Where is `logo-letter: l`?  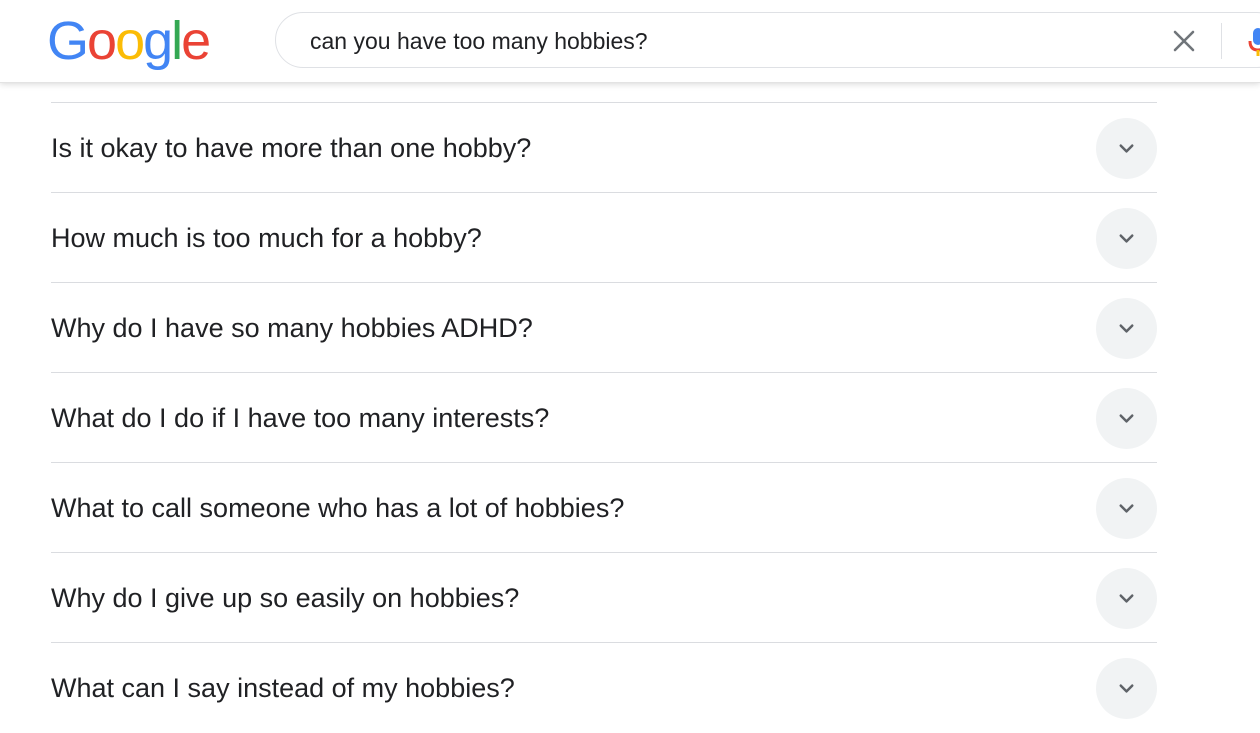 logo-letter: l is located at coordinates (177, 41).